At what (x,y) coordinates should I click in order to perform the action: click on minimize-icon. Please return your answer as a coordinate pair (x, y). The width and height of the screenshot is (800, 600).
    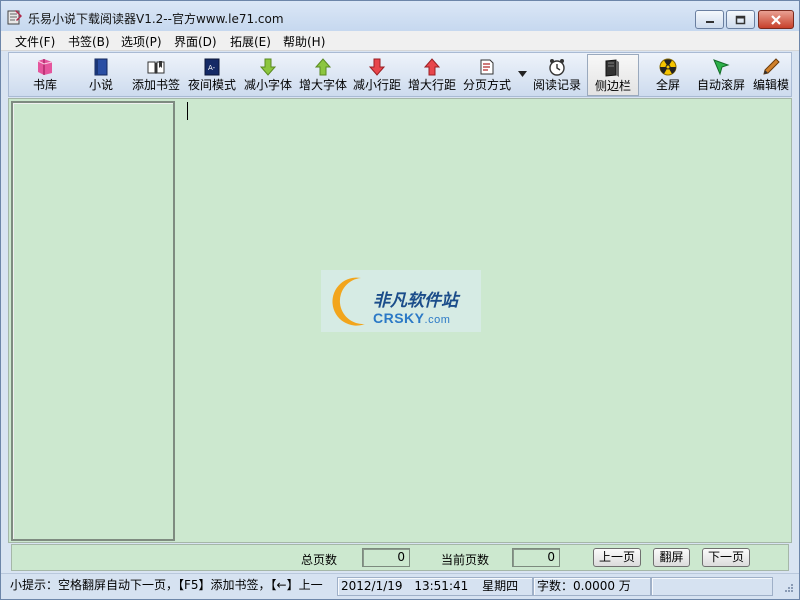
    Looking at the image, I should click on (709, 21).